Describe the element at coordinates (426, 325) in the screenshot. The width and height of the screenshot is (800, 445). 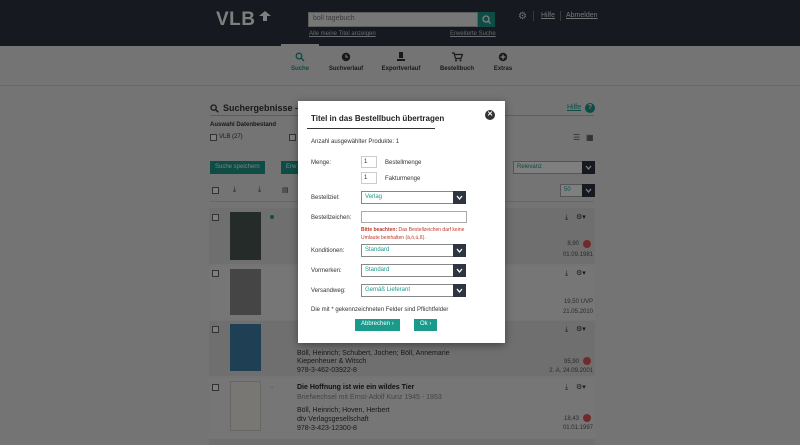
I see `ok-button: Ok ›` at that location.